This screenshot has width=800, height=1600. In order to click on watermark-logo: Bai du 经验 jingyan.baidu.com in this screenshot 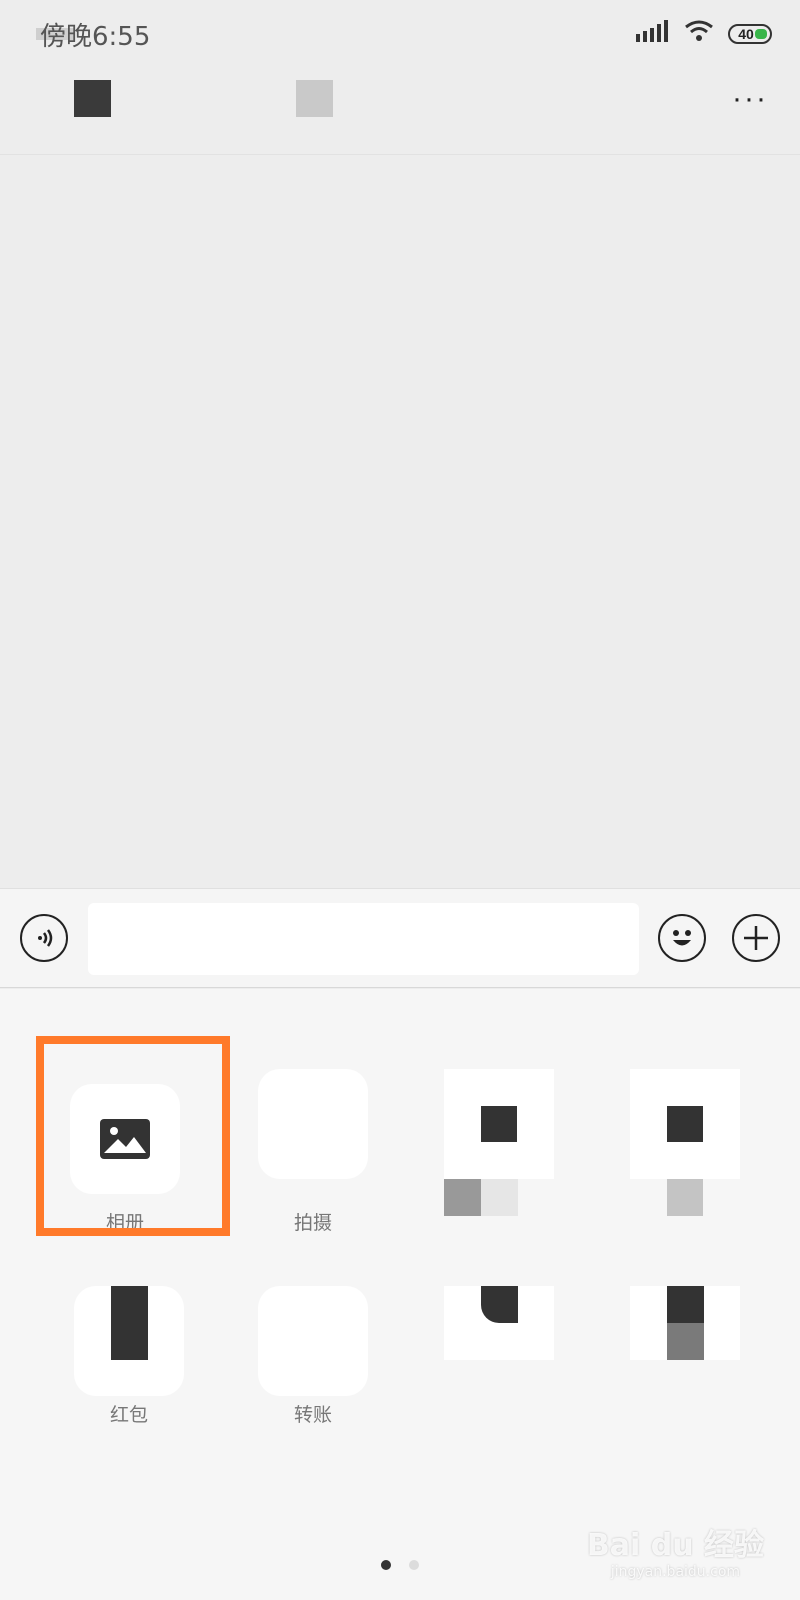, I will do `click(675, 1550)`.